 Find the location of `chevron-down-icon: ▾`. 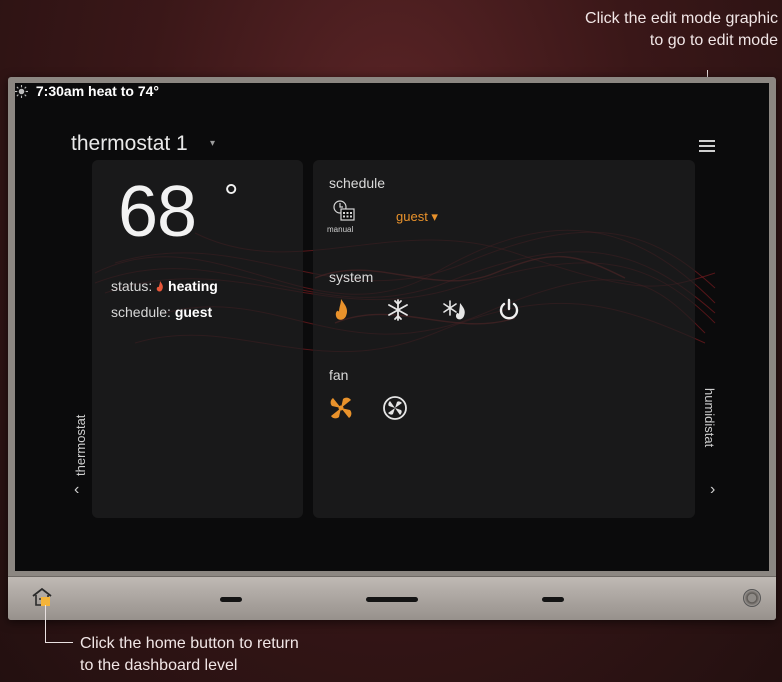

chevron-down-icon: ▾ is located at coordinates (212, 143).